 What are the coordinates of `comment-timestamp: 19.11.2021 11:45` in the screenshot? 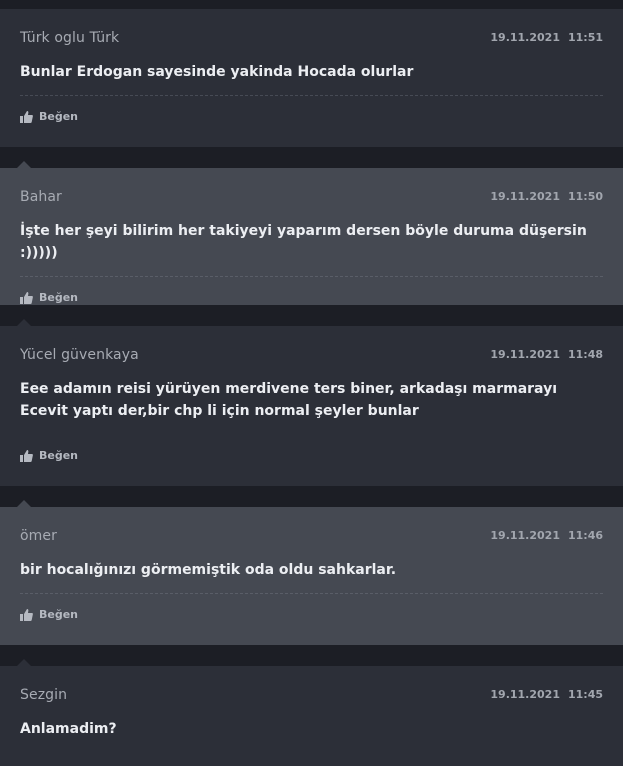 It's located at (546, 694).